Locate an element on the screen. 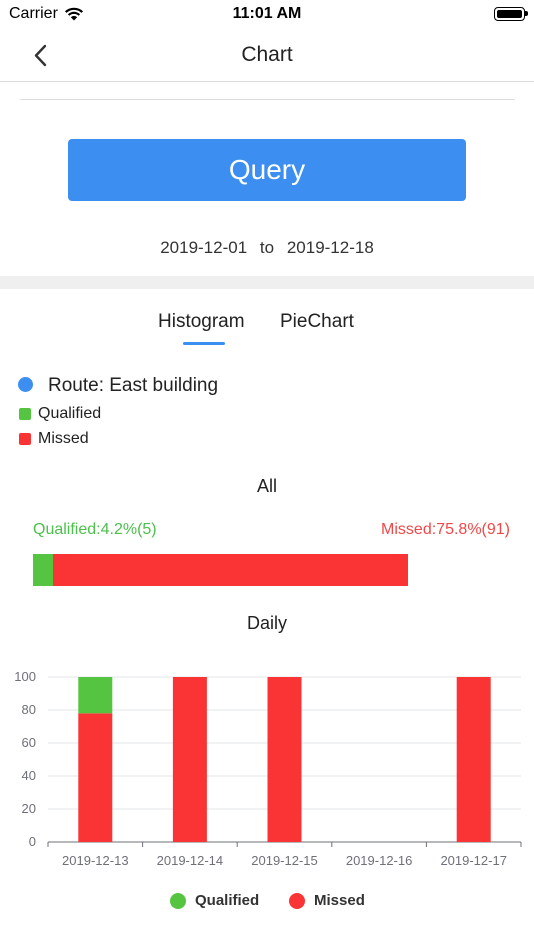 This screenshot has height=950, width=534. clock: 11:01 AM is located at coordinates (267, 13).